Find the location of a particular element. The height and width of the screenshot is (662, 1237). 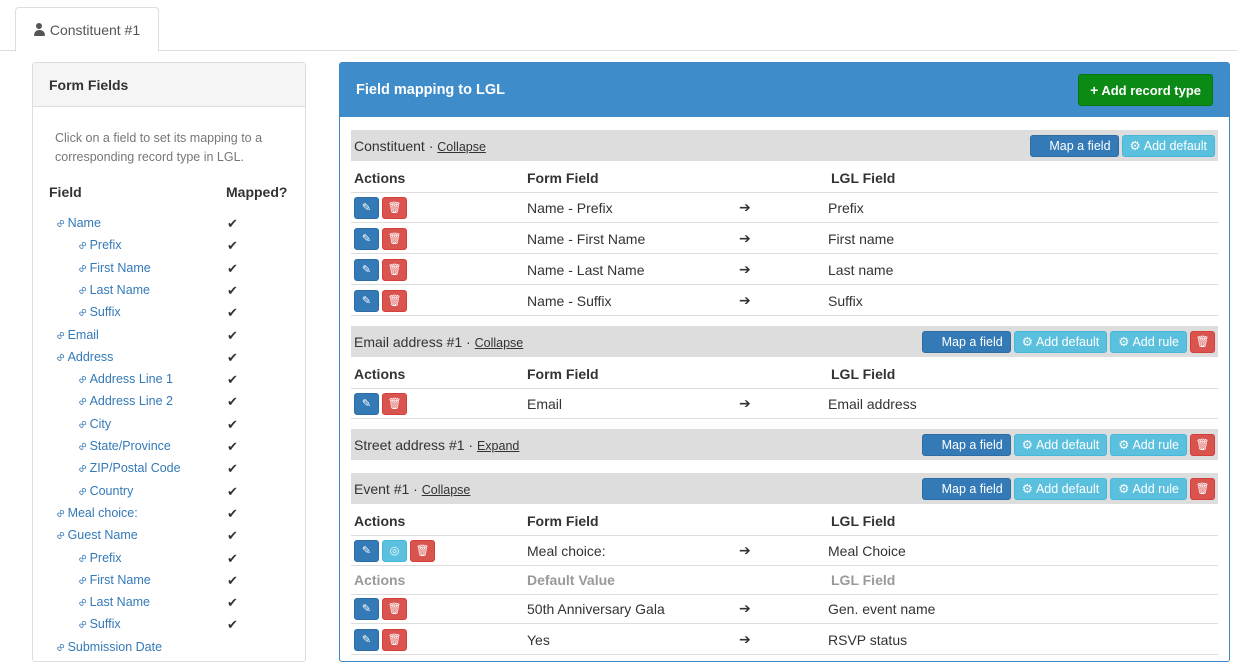

table-row: ✎ 🗑 Name - Last Name ➔ Last name is located at coordinates (784, 269).